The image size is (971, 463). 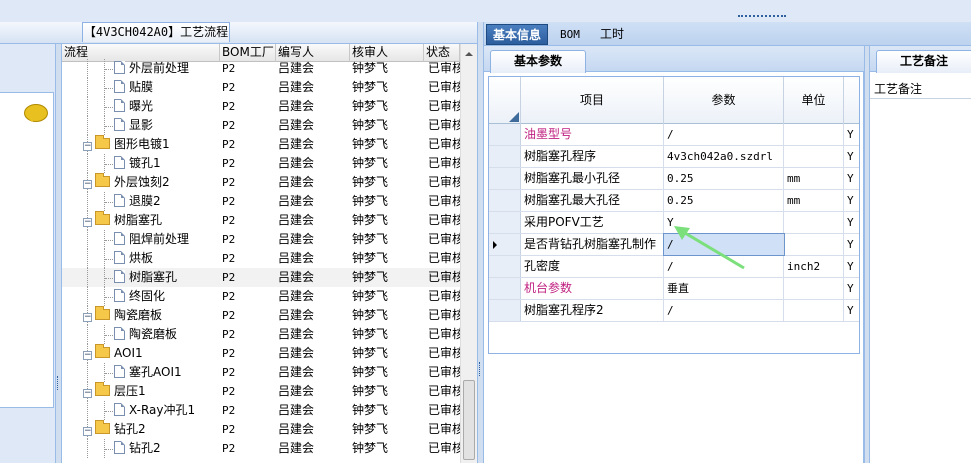 What do you see at coordinates (58, 253) in the screenshot?
I see `left-splitter` at bounding box center [58, 253].